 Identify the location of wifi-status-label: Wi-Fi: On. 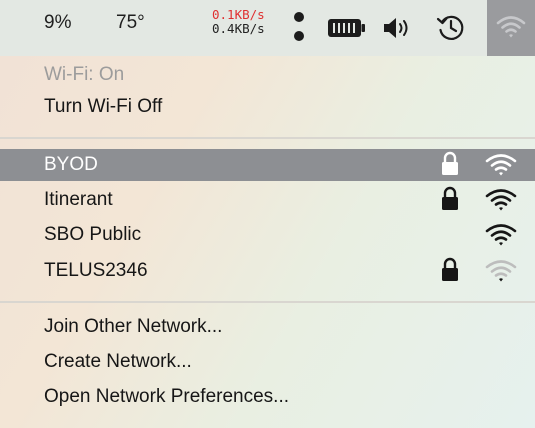
(84, 74).